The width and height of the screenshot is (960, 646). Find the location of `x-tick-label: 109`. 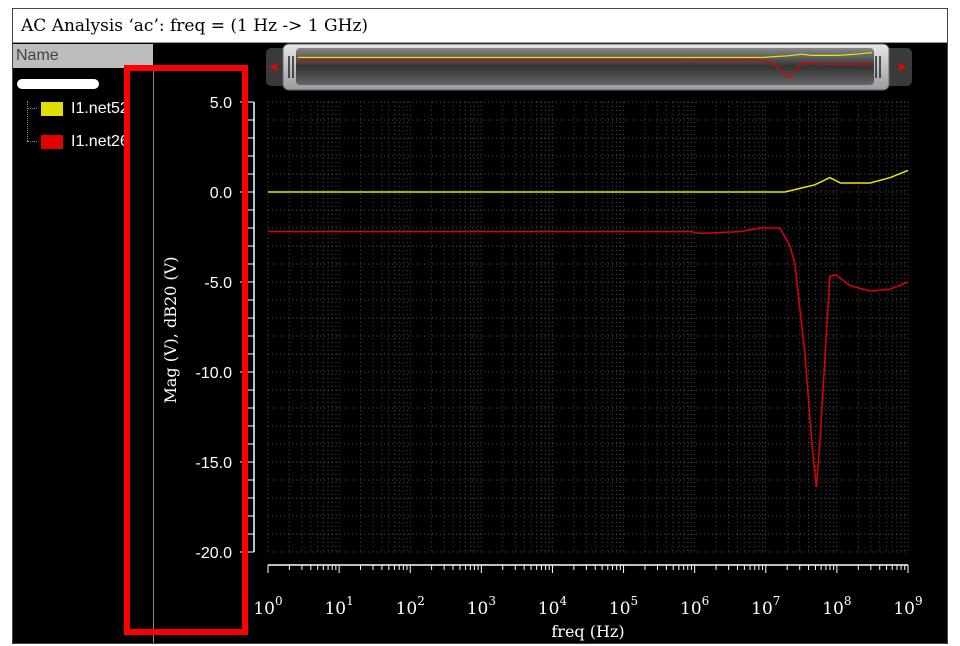

x-tick-label: 109 is located at coordinates (907, 606).